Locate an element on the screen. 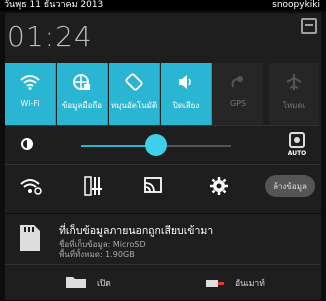  status-date: วันพุธ 11 ธันวาคม 2013 is located at coordinates (54, 5).